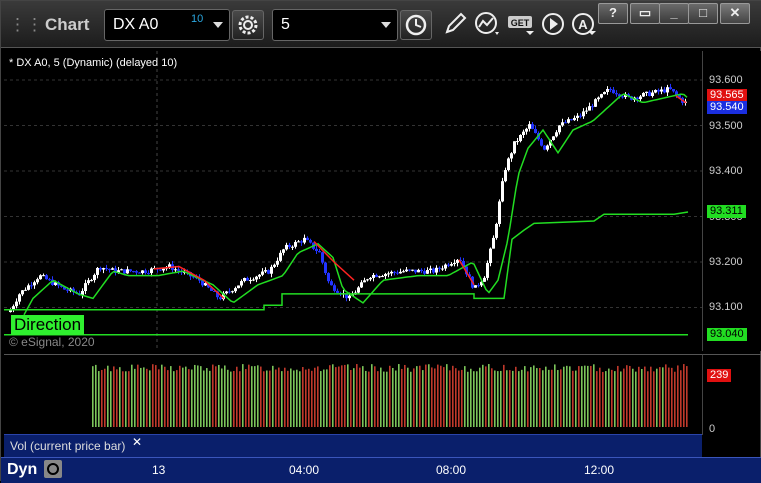 This screenshot has width=761, height=483. I want to click on draw-button, so click(455, 24).